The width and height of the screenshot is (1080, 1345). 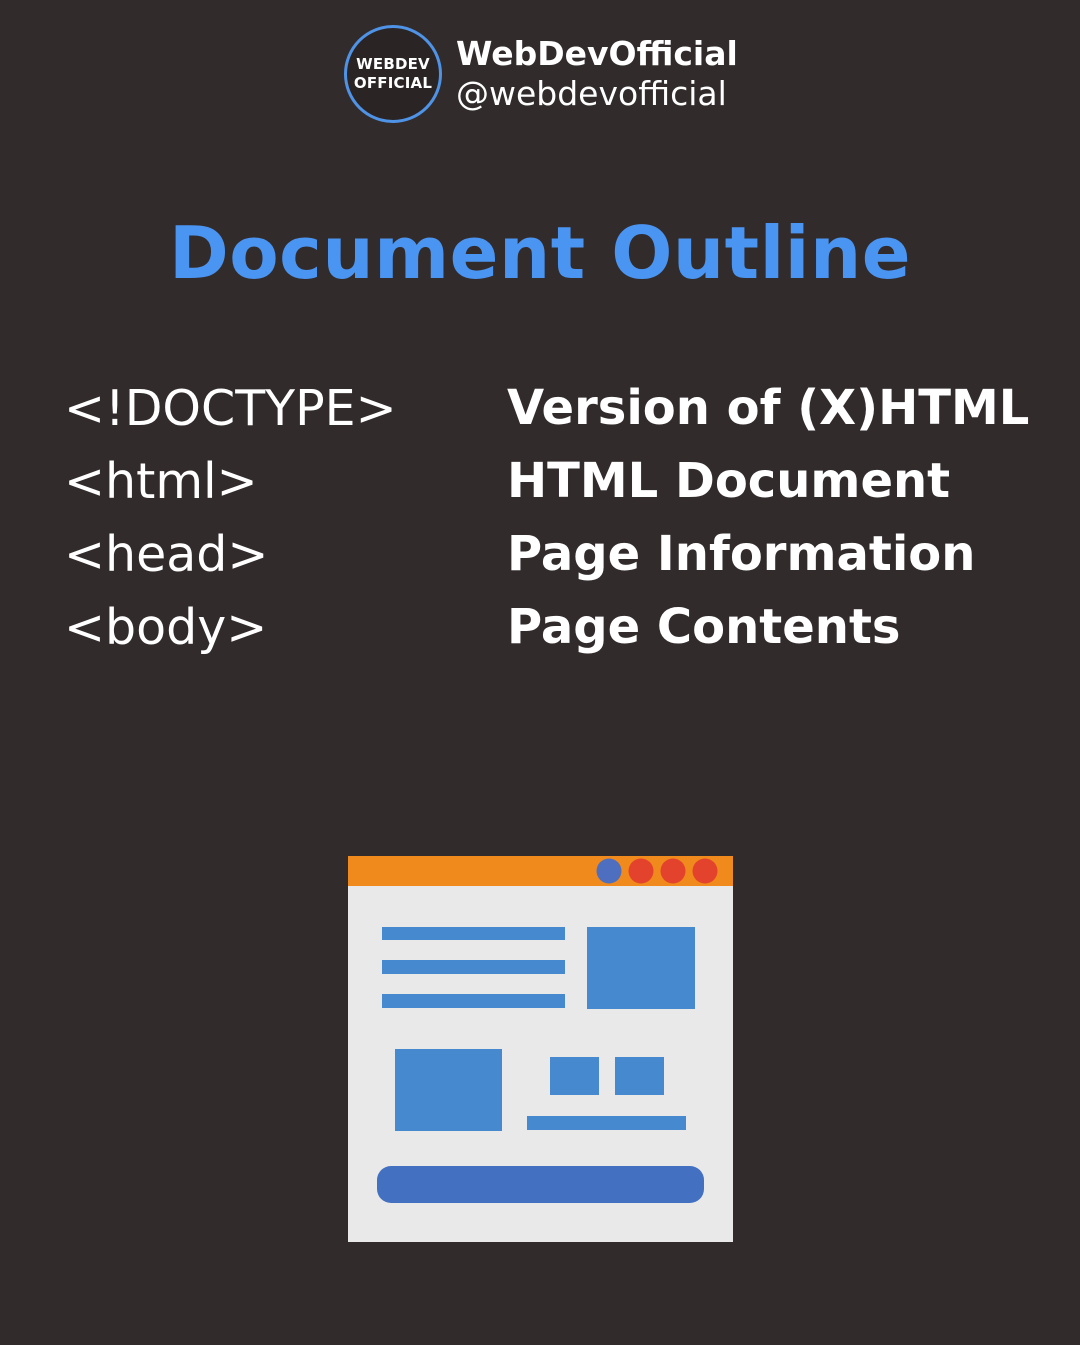 What do you see at coordinates (540, 1184) in the screenshot?
I see `button-bar` at bounding box center [540, 1184].